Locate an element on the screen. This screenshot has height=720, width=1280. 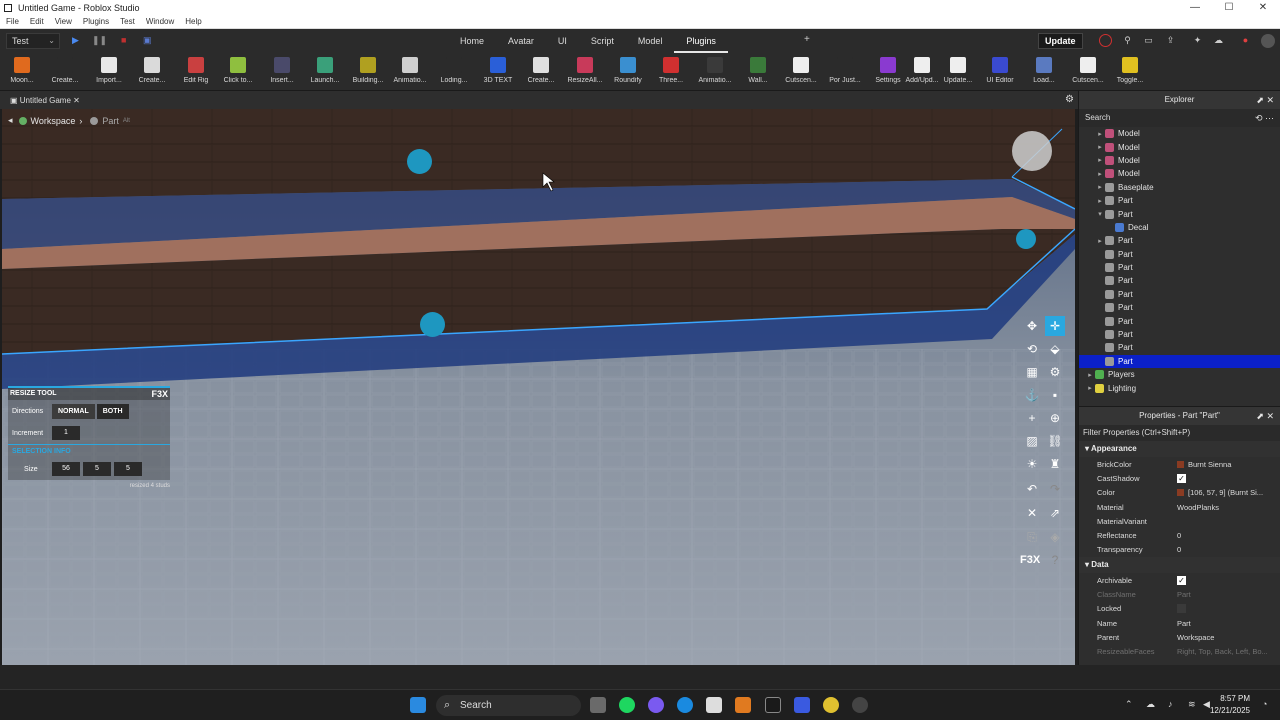
tree-item: ▾ Part is located at coordinates (1179, 213).